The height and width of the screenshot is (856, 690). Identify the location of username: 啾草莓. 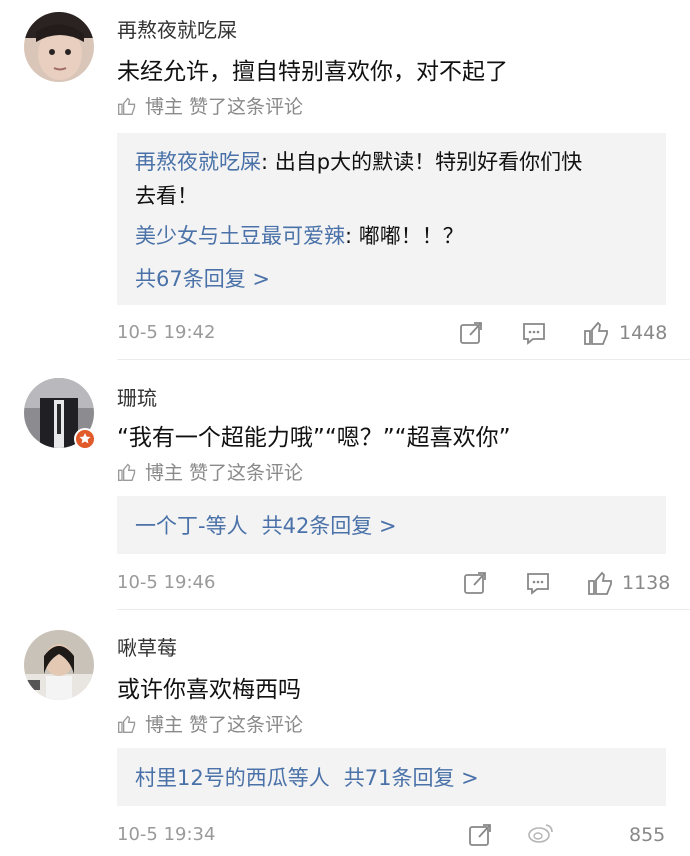
(147, 646).